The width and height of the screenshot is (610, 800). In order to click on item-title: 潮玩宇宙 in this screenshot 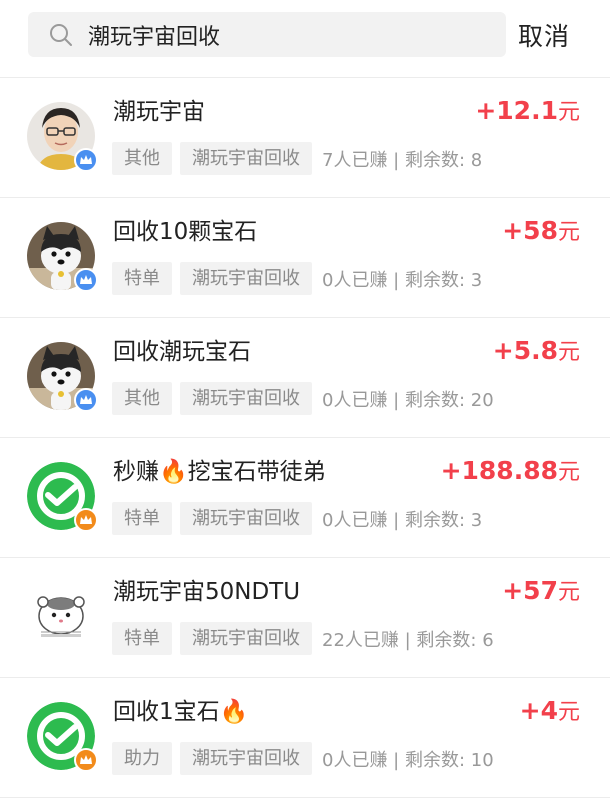, I will do `click(159, 112)`.